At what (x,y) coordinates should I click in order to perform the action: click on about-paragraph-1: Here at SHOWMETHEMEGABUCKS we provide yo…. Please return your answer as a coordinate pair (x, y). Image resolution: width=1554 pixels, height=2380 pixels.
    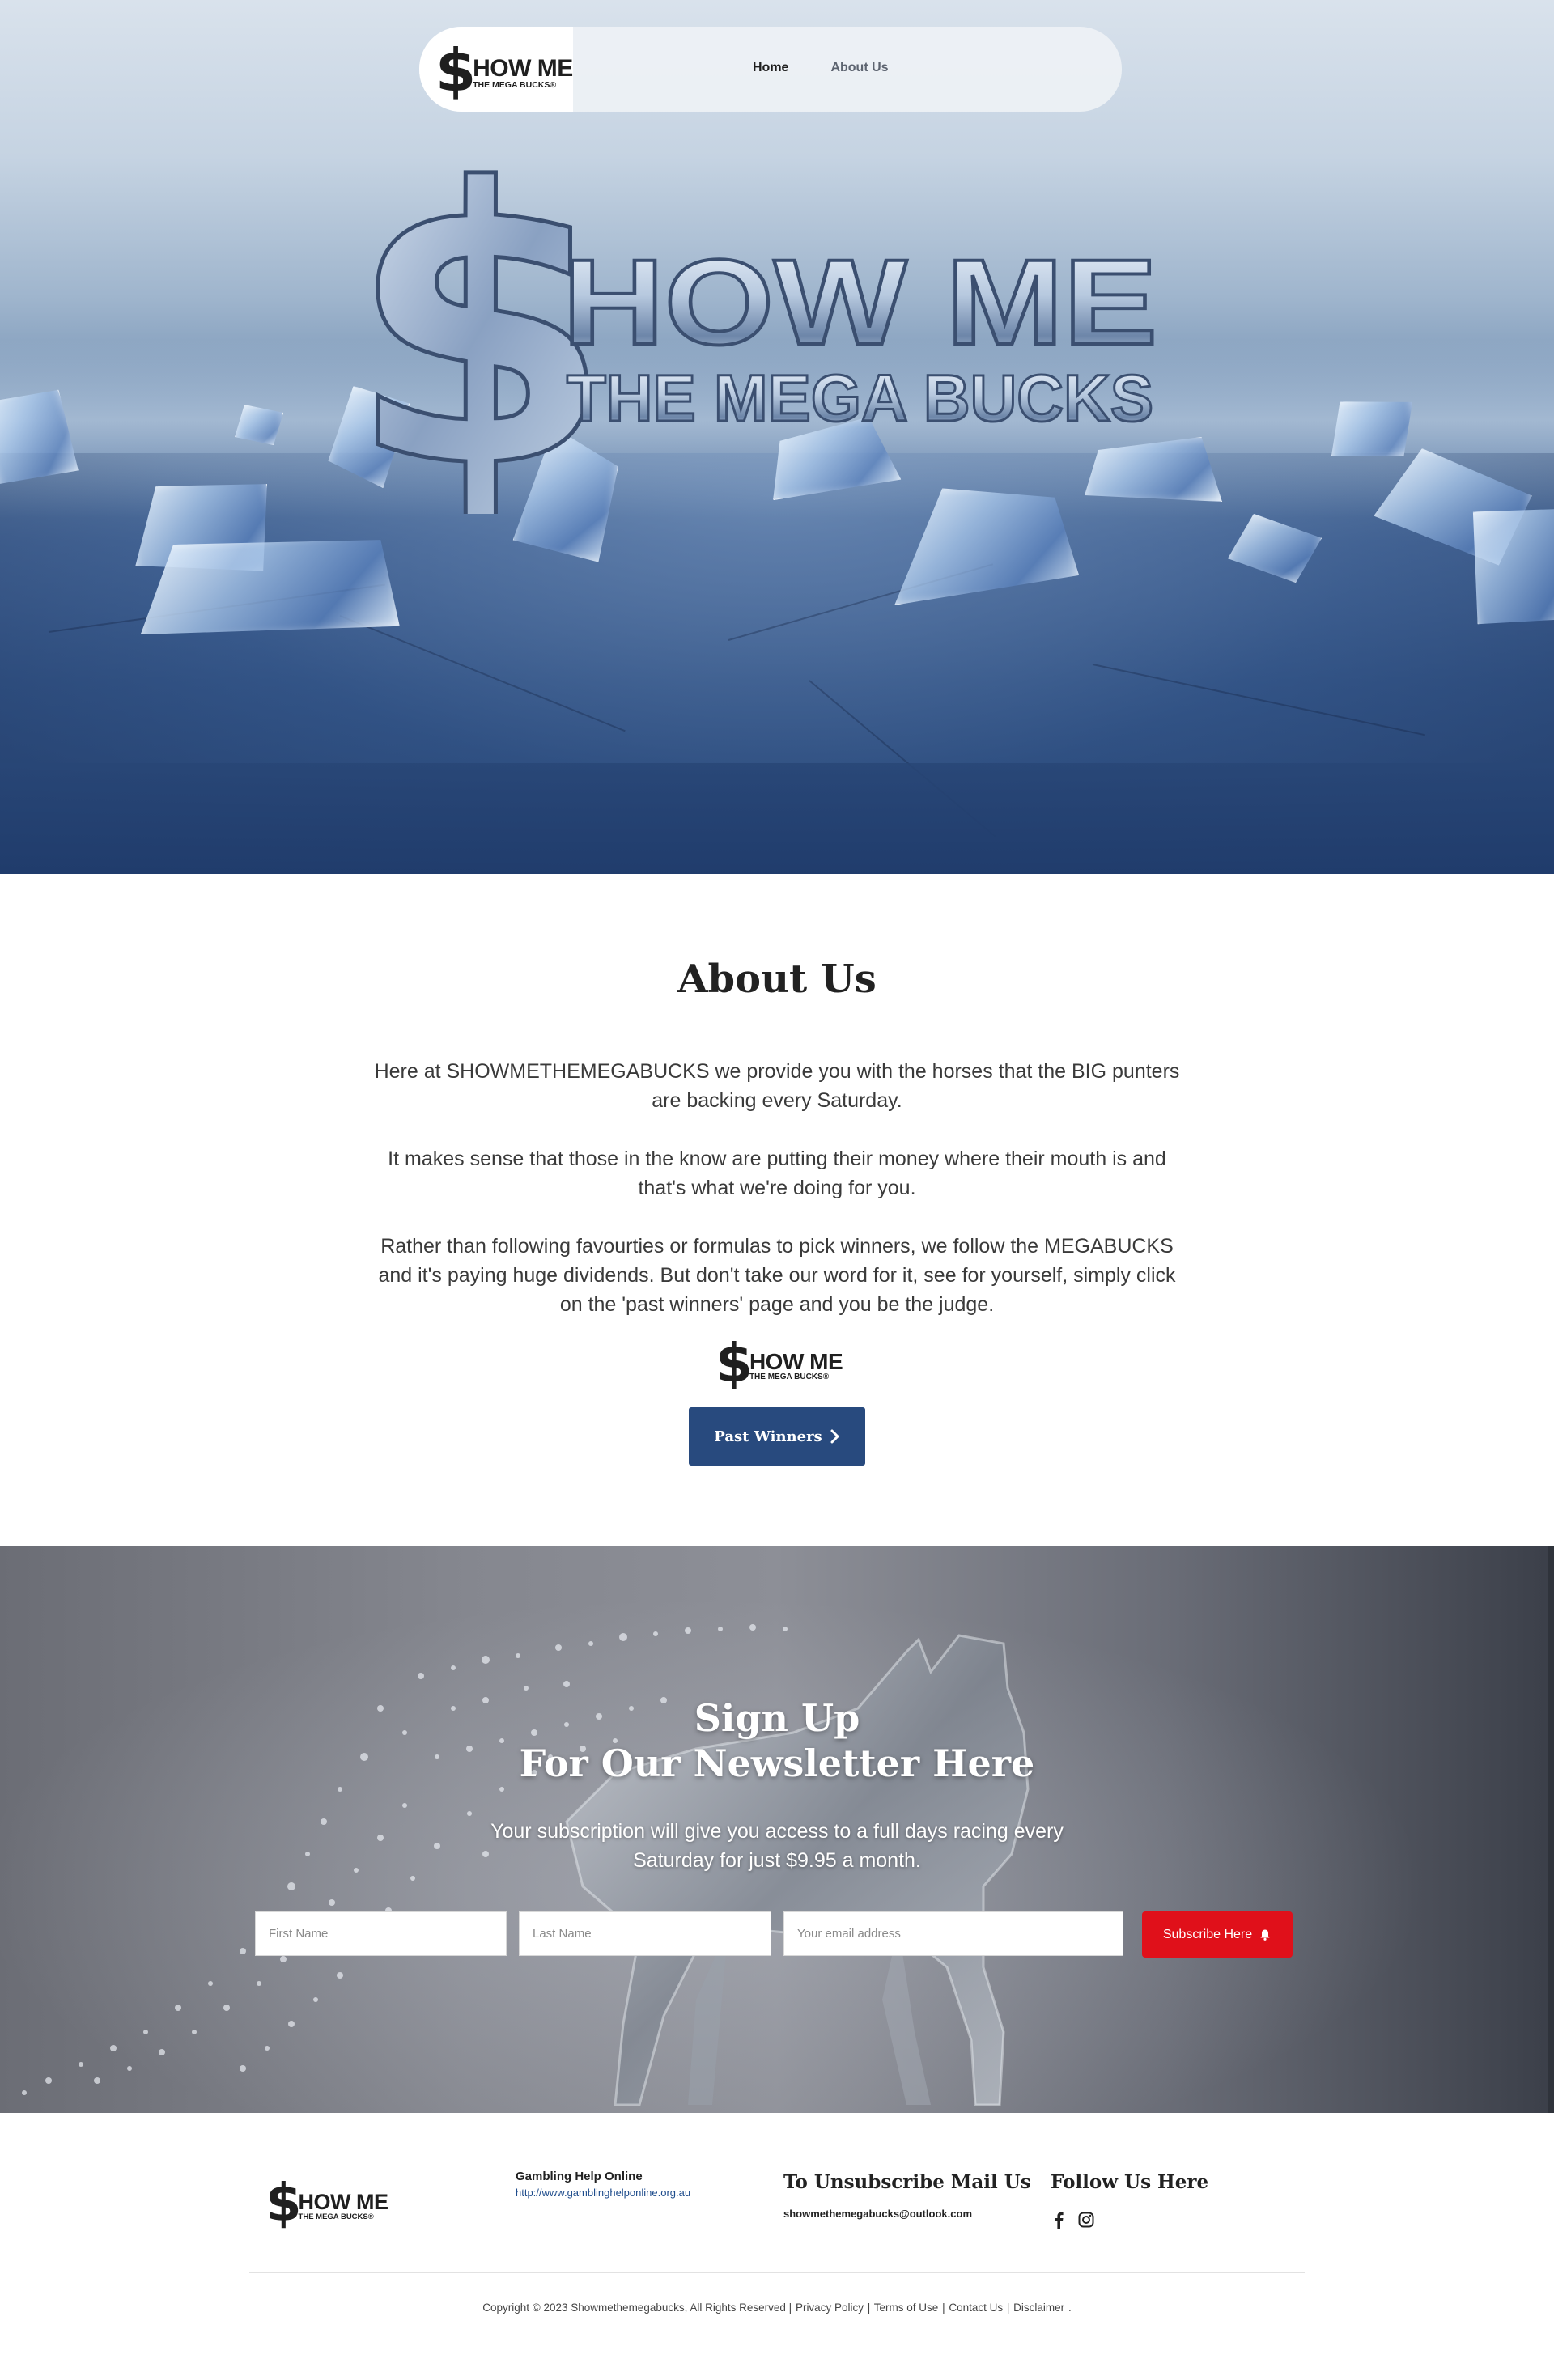
    Looking at the image, I should click on (777, 1086).